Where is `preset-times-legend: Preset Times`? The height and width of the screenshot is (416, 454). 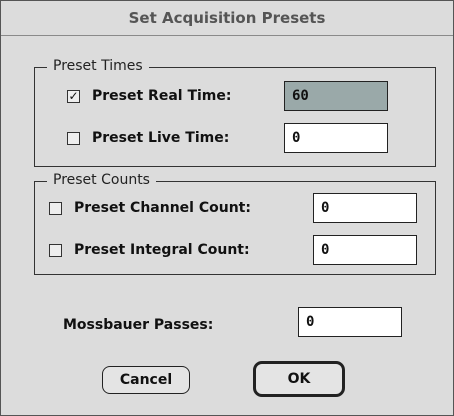 preset-times-legend: Preset Times is located at coordinates (98, 66).